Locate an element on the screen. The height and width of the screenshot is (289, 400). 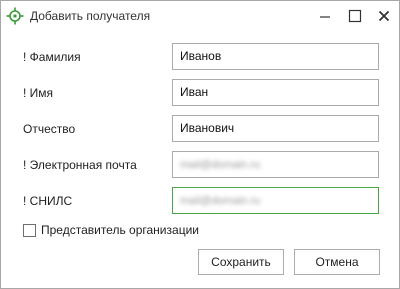
save-button: Сохранить is located at coordinates (241, 262).